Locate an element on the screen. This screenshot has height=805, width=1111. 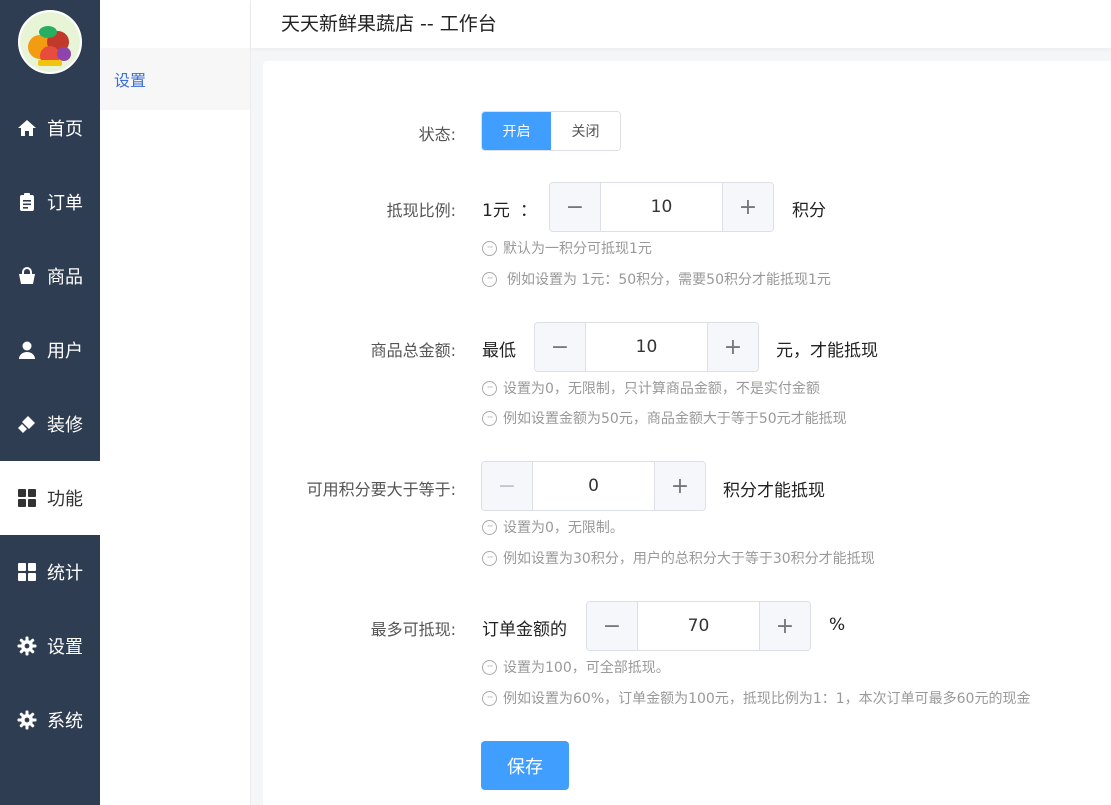
nav-item-label: 订单 is located at coordinates (65, 203).